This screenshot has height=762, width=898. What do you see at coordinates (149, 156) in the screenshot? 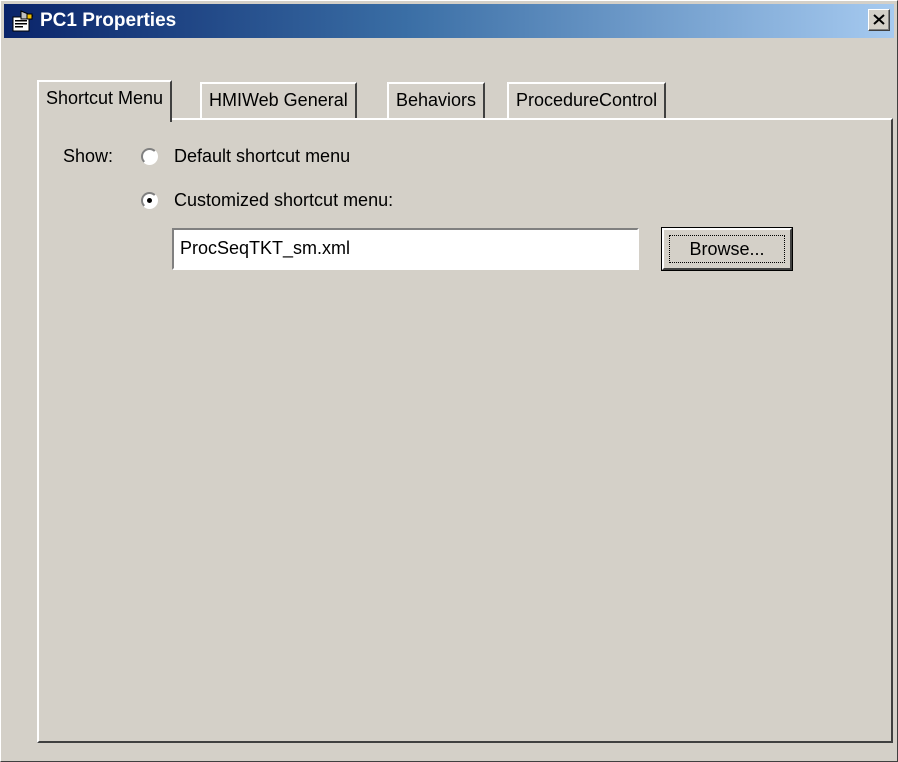
I see `radio-default-shortcut-menu` at bounding box center [149, 156].